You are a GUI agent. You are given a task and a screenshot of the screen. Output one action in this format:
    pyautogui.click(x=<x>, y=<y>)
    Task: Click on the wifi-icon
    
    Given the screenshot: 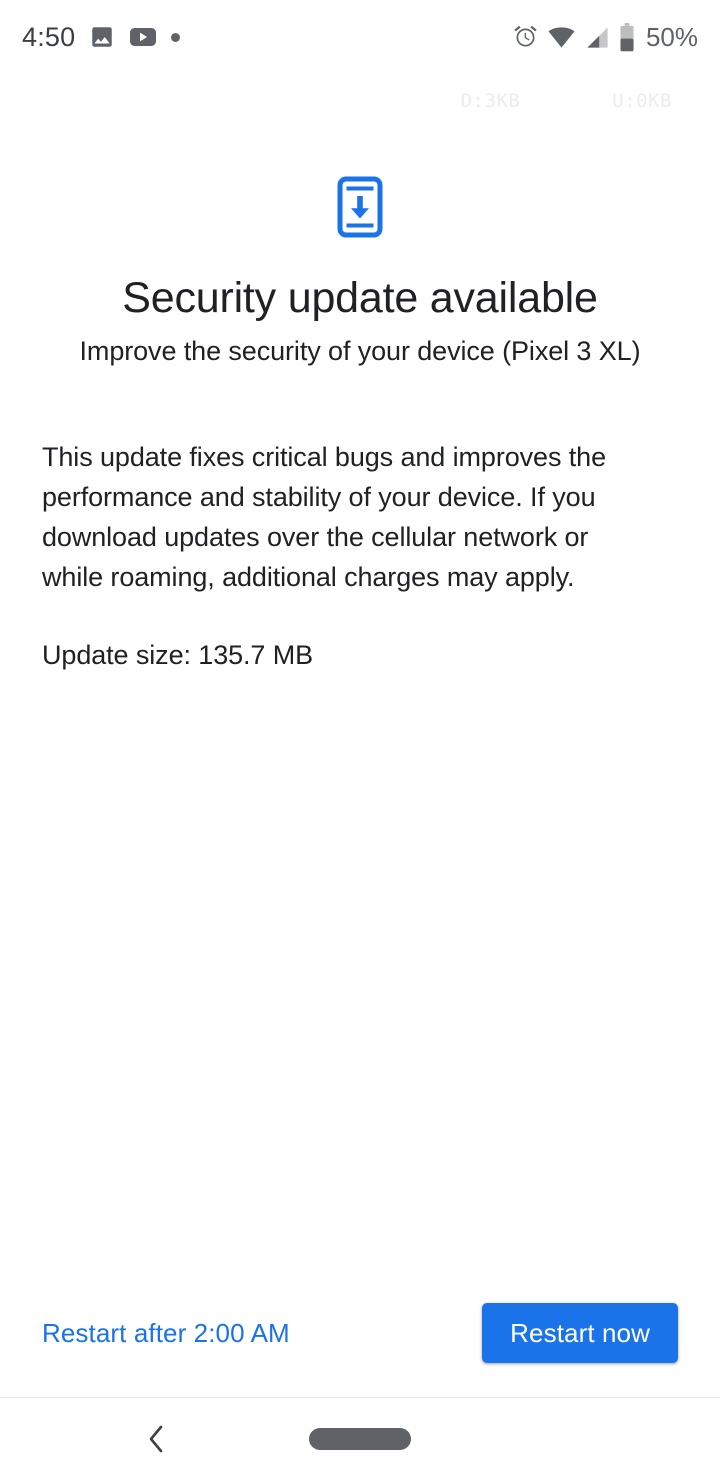 What is the action you would take?
    pyautogui.click(x=561, y=37)
    